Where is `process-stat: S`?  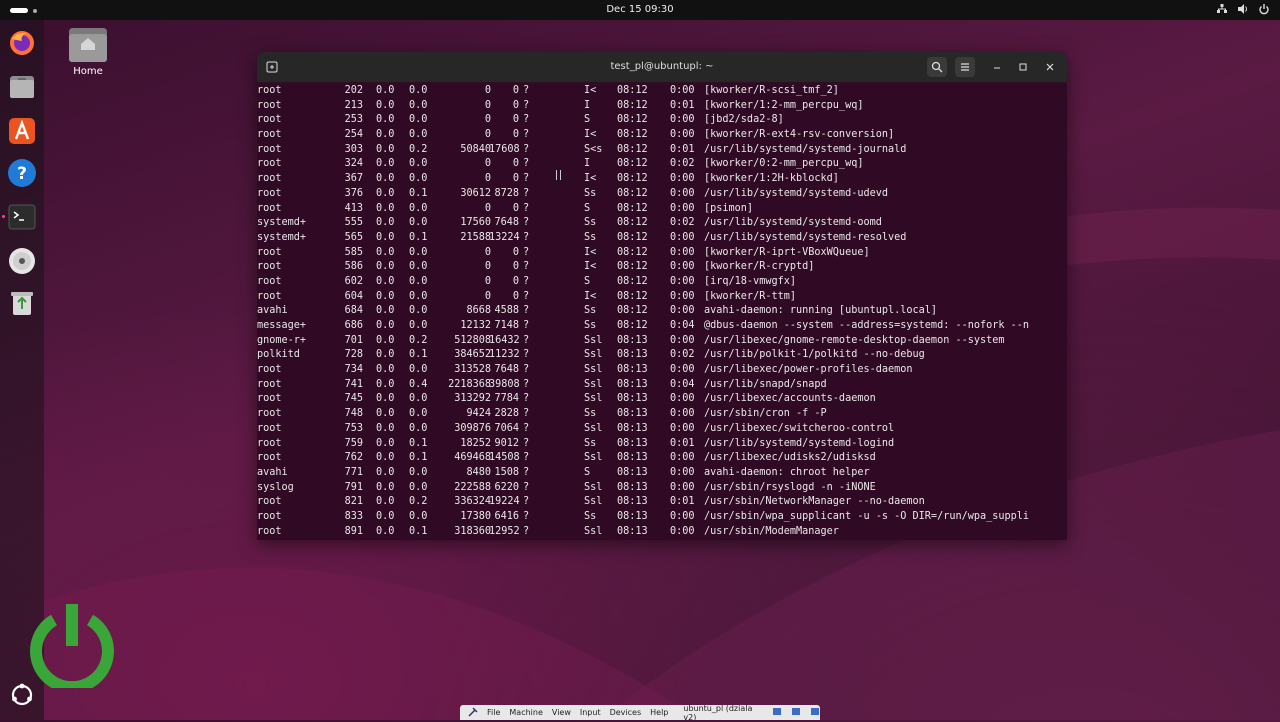 process-stat: S is located at coordinates (587, 472).